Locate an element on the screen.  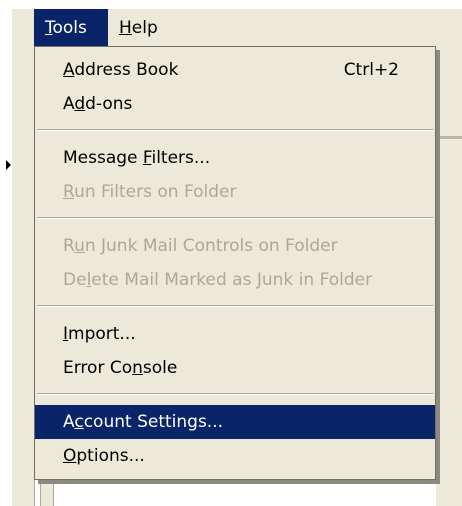
menu-item-run-junk-mail-controls: Run Junk Mail Controls on Folder is located at coordinates (235, 246).